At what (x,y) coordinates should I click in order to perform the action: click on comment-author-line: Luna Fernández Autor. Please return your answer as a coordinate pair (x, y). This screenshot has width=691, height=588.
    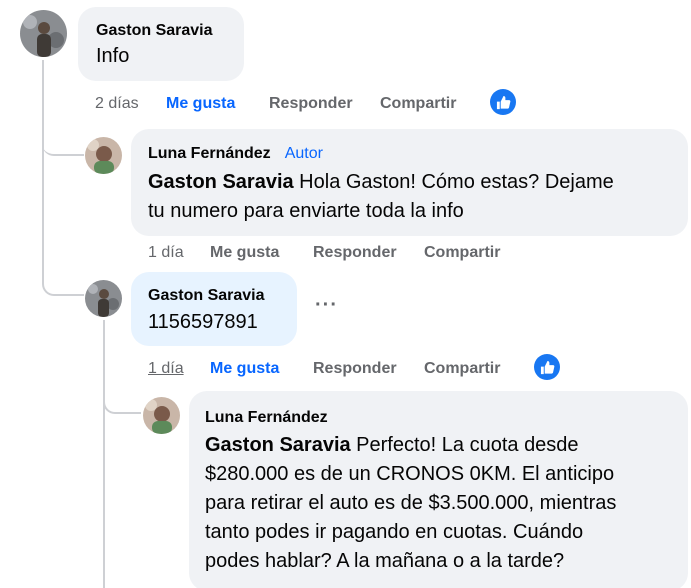
    Looking at the image, I should click on (235, 154).